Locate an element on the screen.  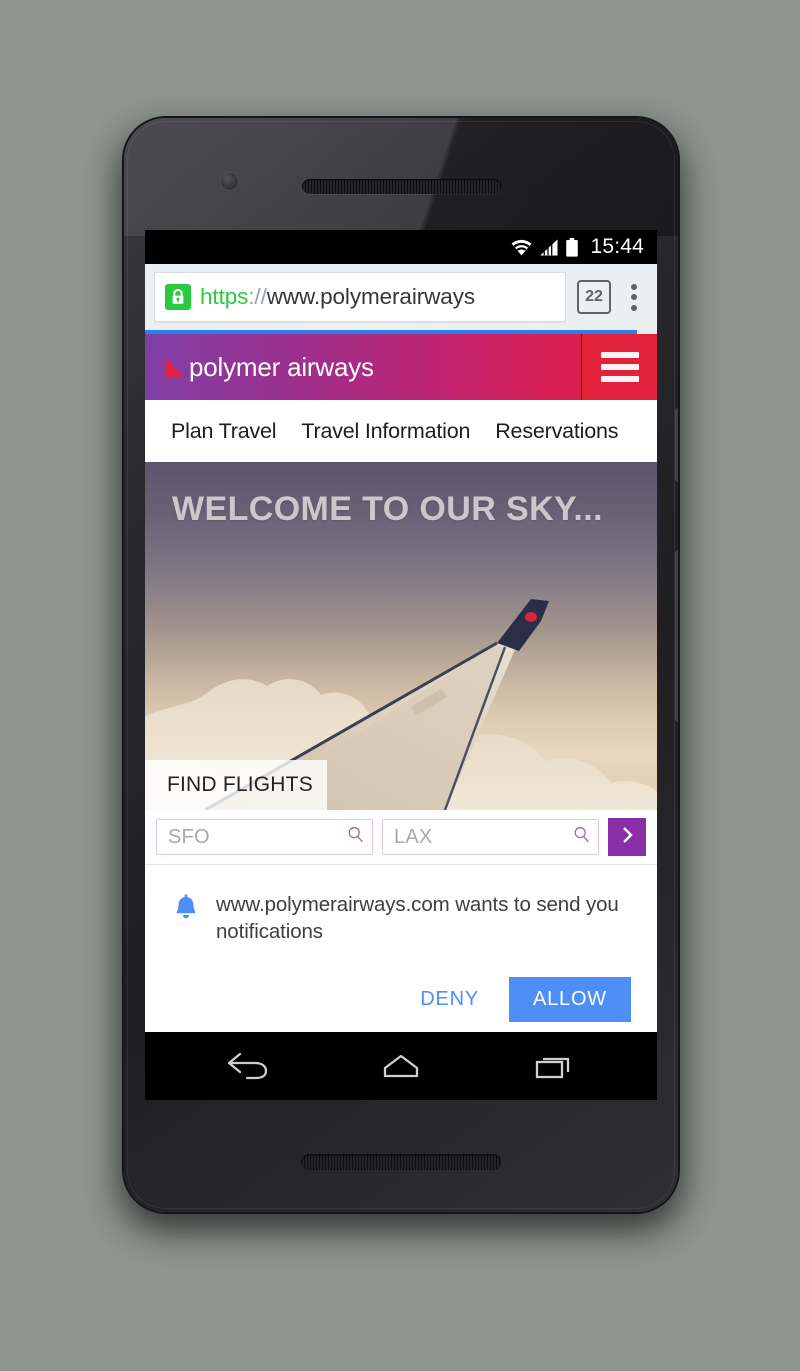
earpiece-speaker is located at coordinates (402, 186).